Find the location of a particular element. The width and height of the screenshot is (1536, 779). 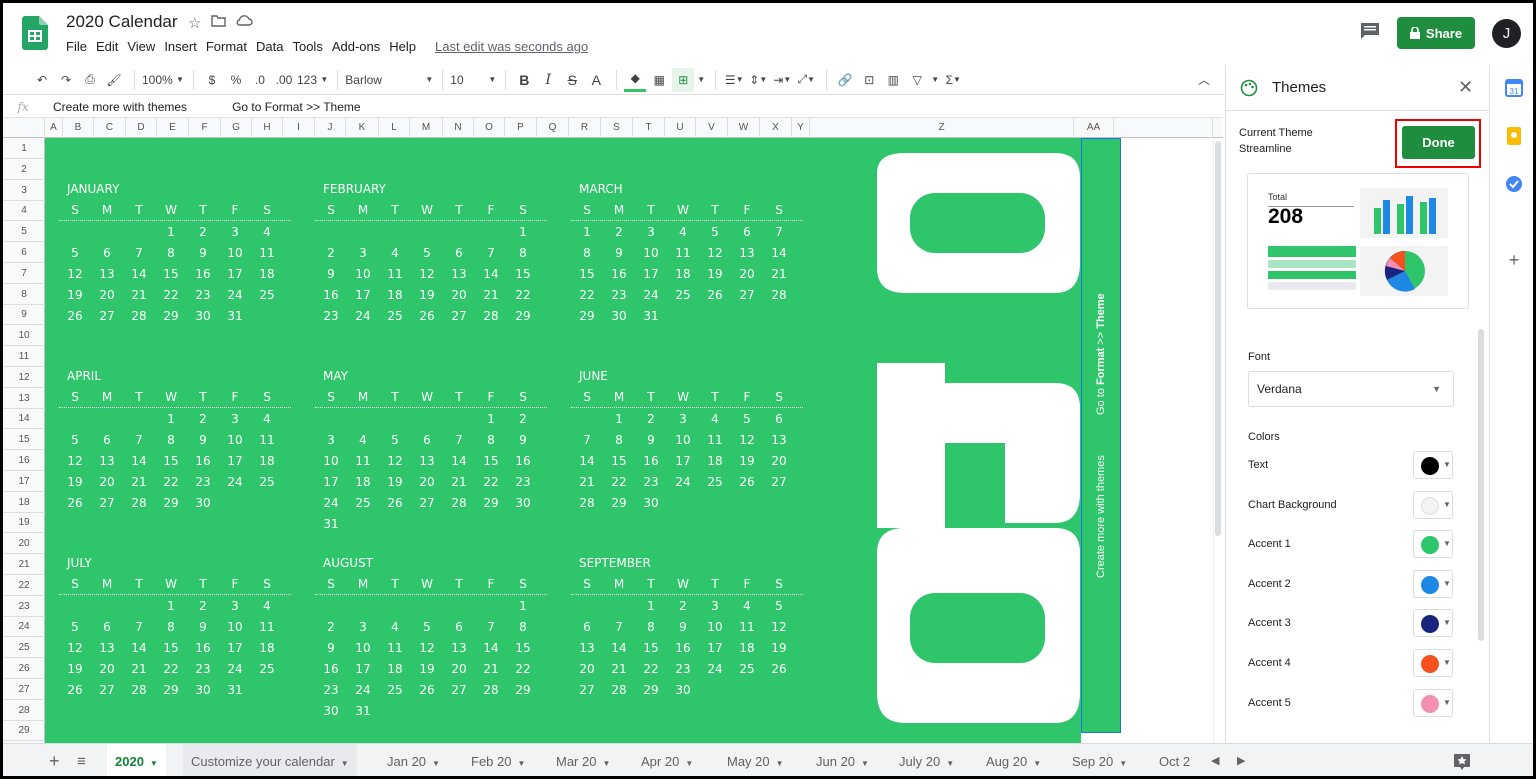

scroll-tabs-left-icon: ◀ is located at coordinates (1215, 760).